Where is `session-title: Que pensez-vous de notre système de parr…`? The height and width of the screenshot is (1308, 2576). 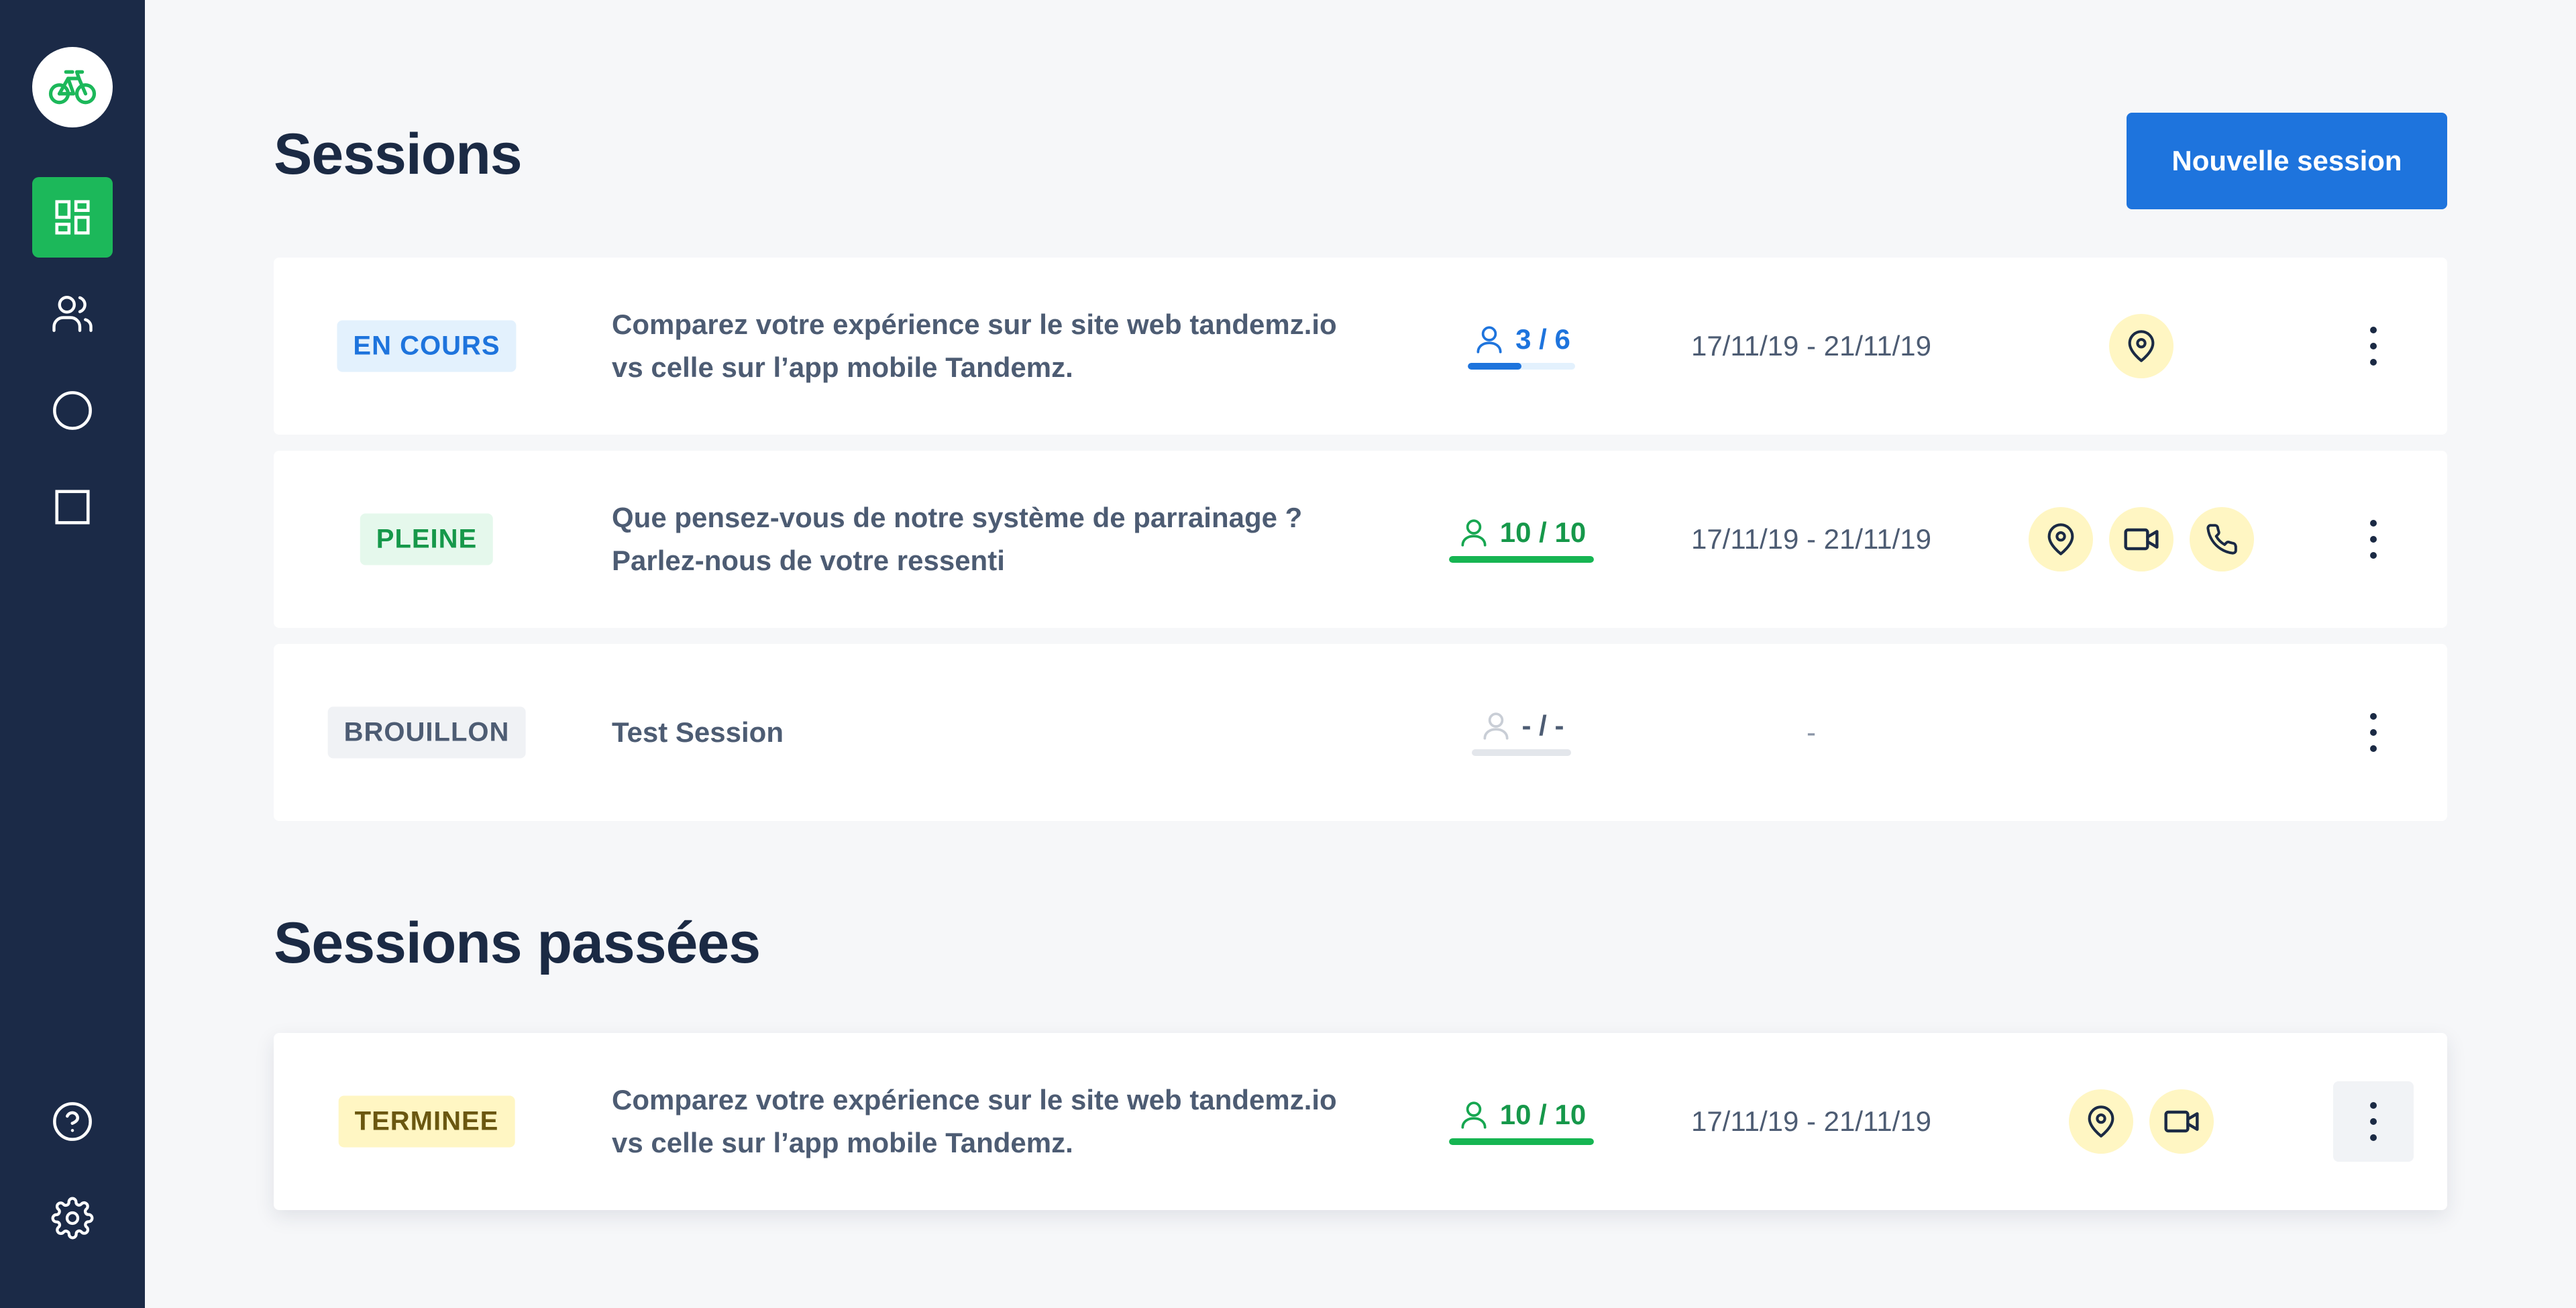
session-title: Que pensez-vous de notre système de parr… is located at coordinates (957, 539).